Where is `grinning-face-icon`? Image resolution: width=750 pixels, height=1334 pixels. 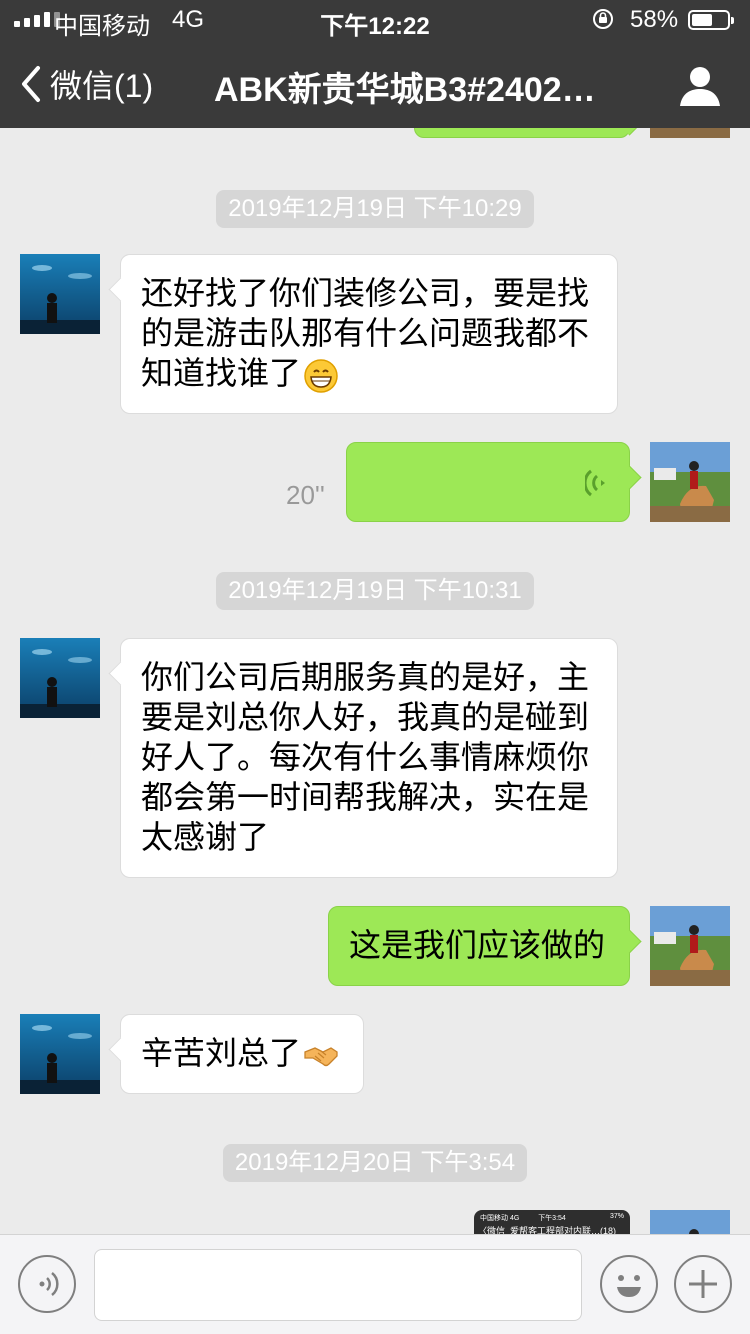 grinning-face-icon is located at coordinates (321, 375).